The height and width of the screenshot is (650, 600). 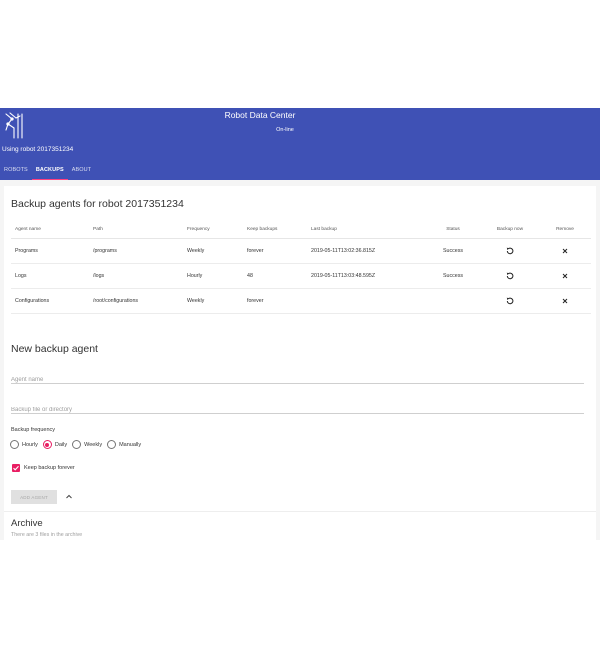 I want to click on agent-status-cell, so click(x=453, y=301).